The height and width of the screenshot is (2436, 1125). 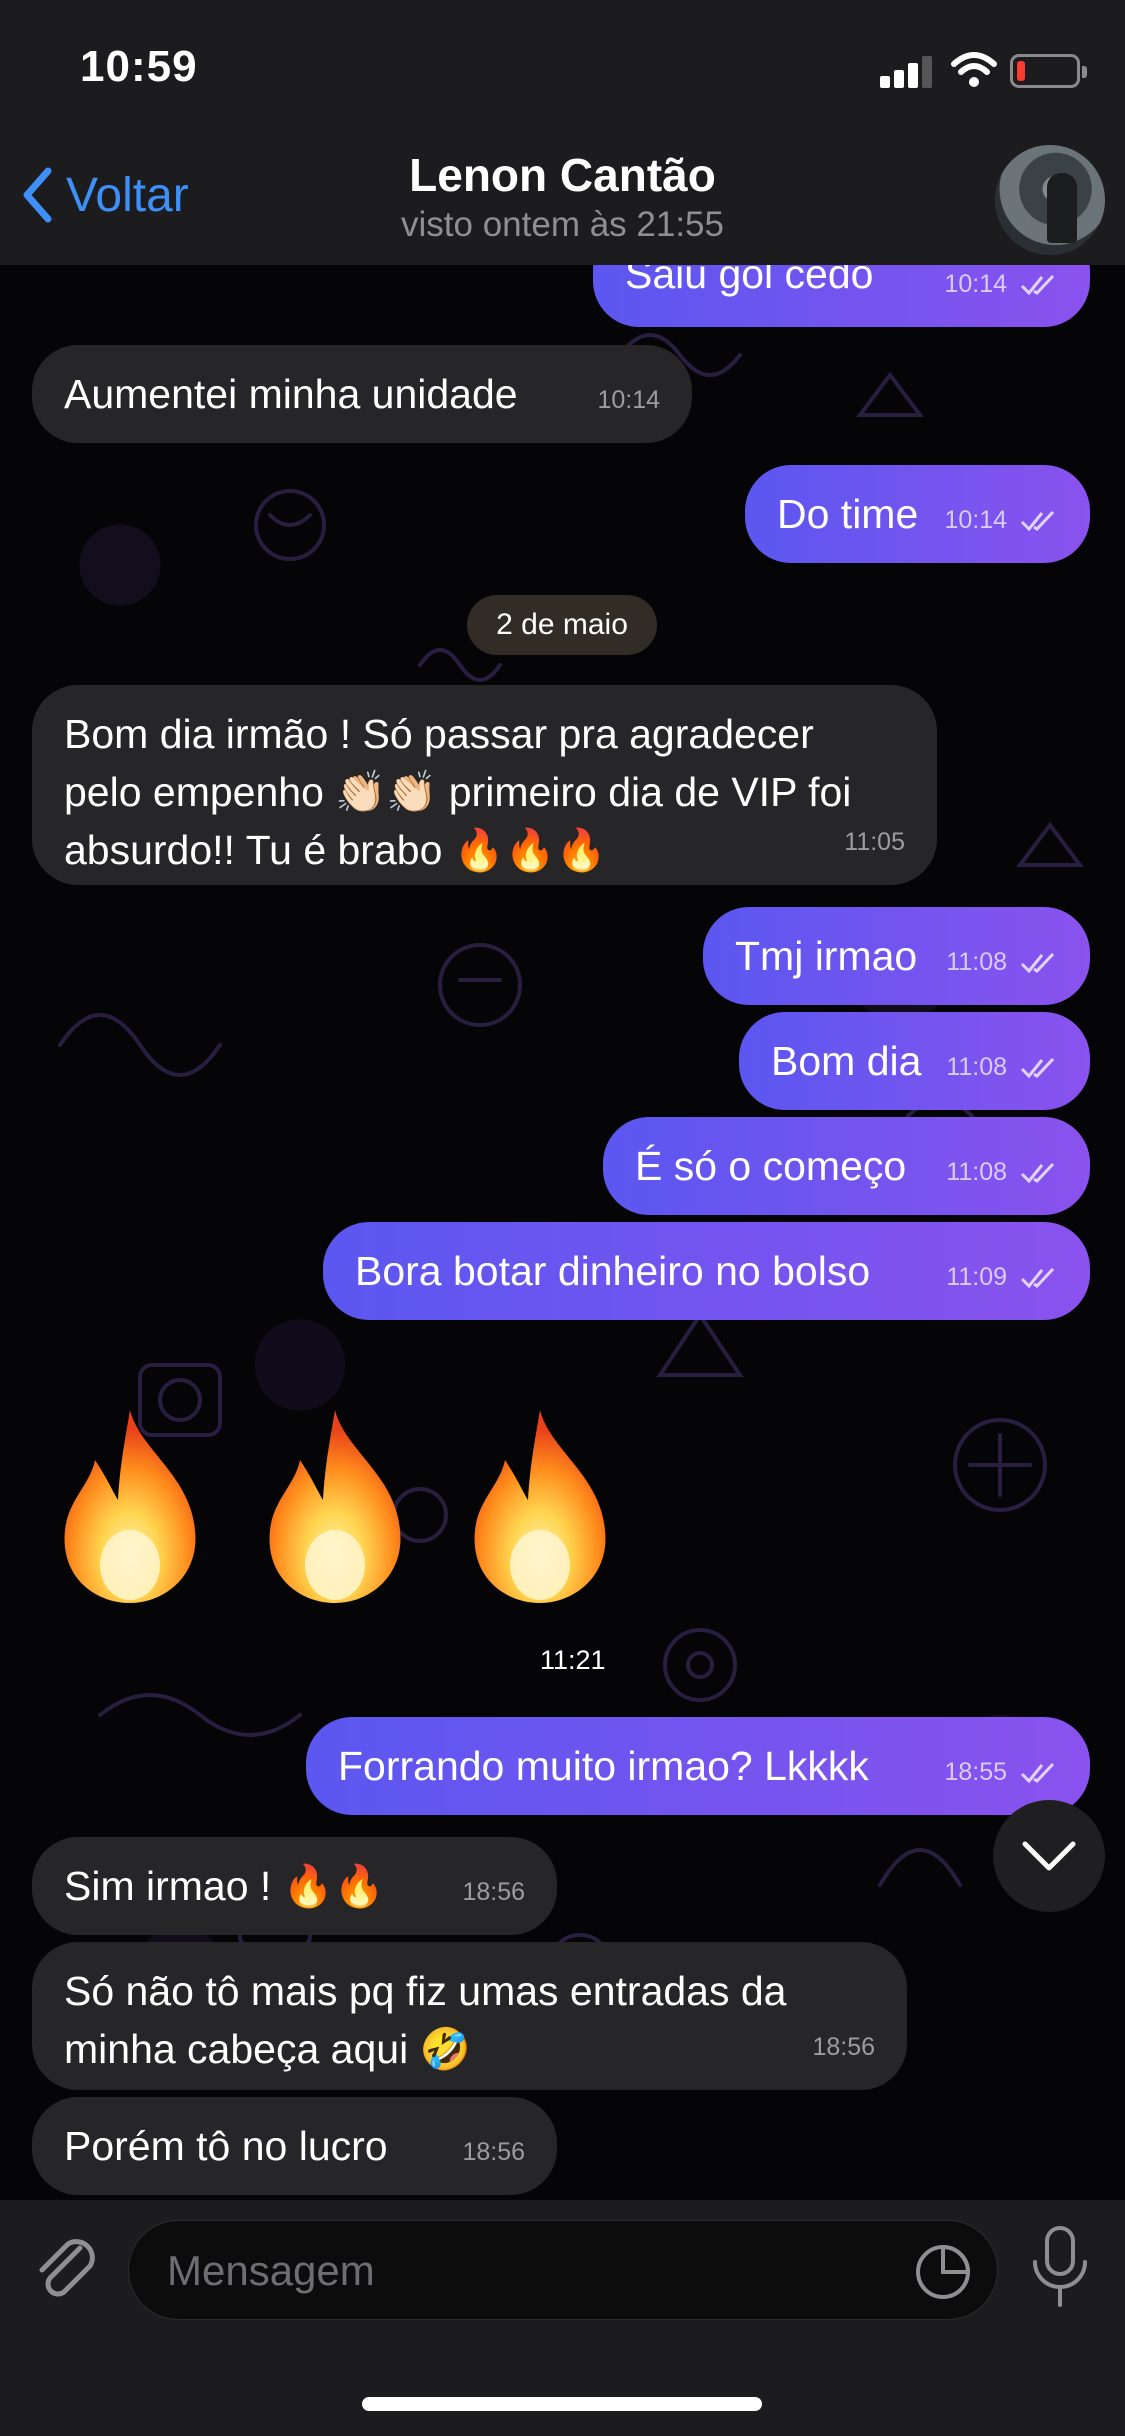 I want to click on message-bubble-outgoing: Bora botar dinheiro no bolso 11:09, so click(x=706, y=1271).